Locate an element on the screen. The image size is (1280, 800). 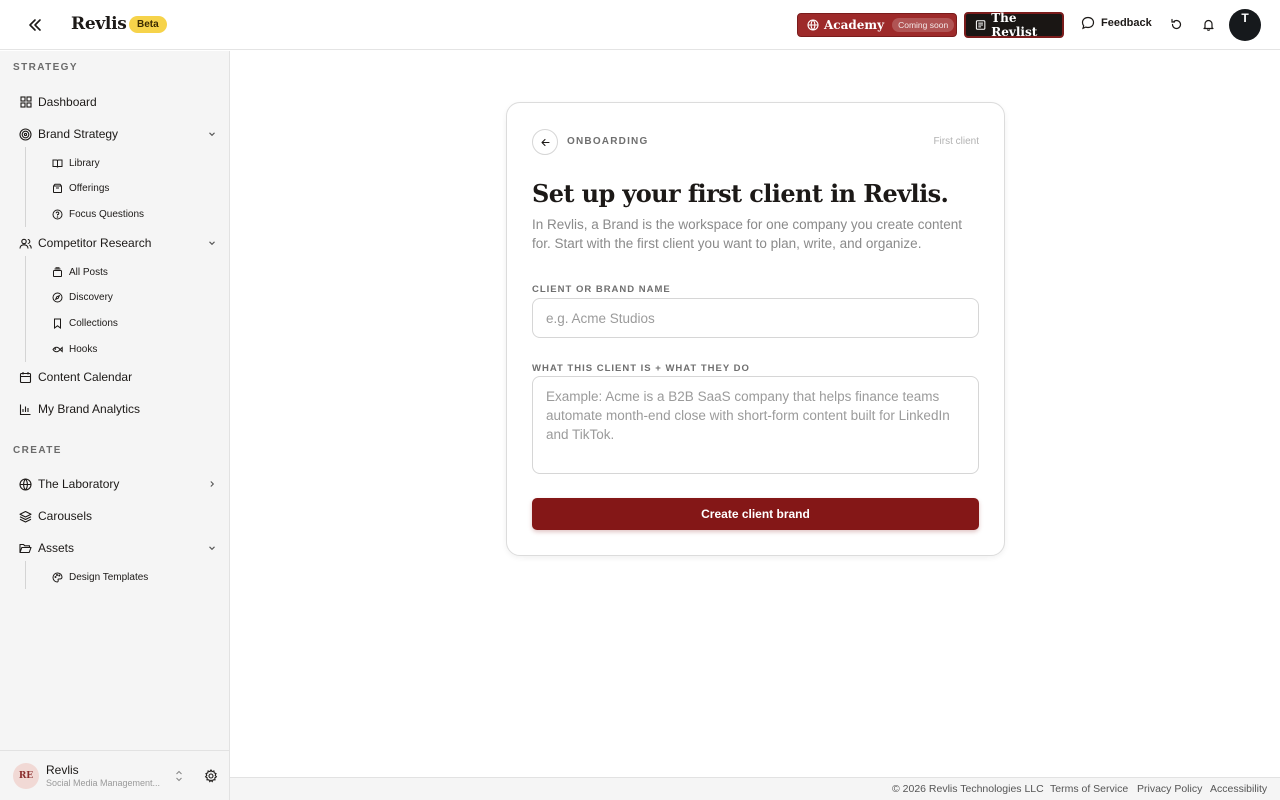
app-logo-wordmark: Revlis is located at coordinates (99, 24).